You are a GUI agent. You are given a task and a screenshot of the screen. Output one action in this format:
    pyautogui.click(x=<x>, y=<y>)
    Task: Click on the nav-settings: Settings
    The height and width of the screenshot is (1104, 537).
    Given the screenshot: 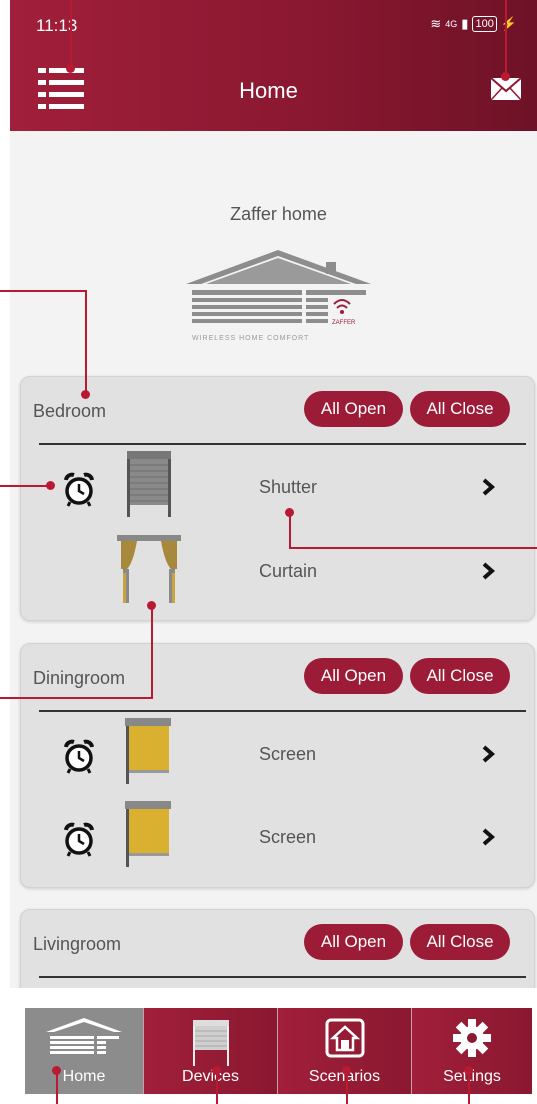 What is the action you would take?
    pyautogui.click(x=472, y=1051)
    